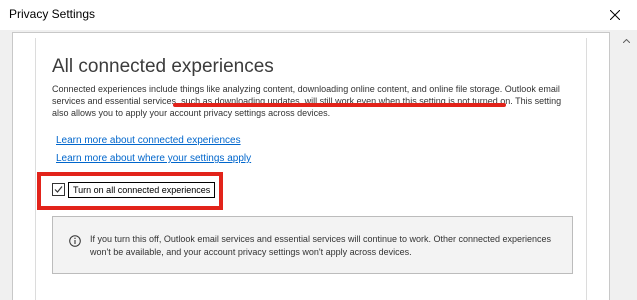  What do you see at coordinates (318, 15) in the screenshot?
I see `title-bar: Privacy Settings` at bounding box center [318, 15].